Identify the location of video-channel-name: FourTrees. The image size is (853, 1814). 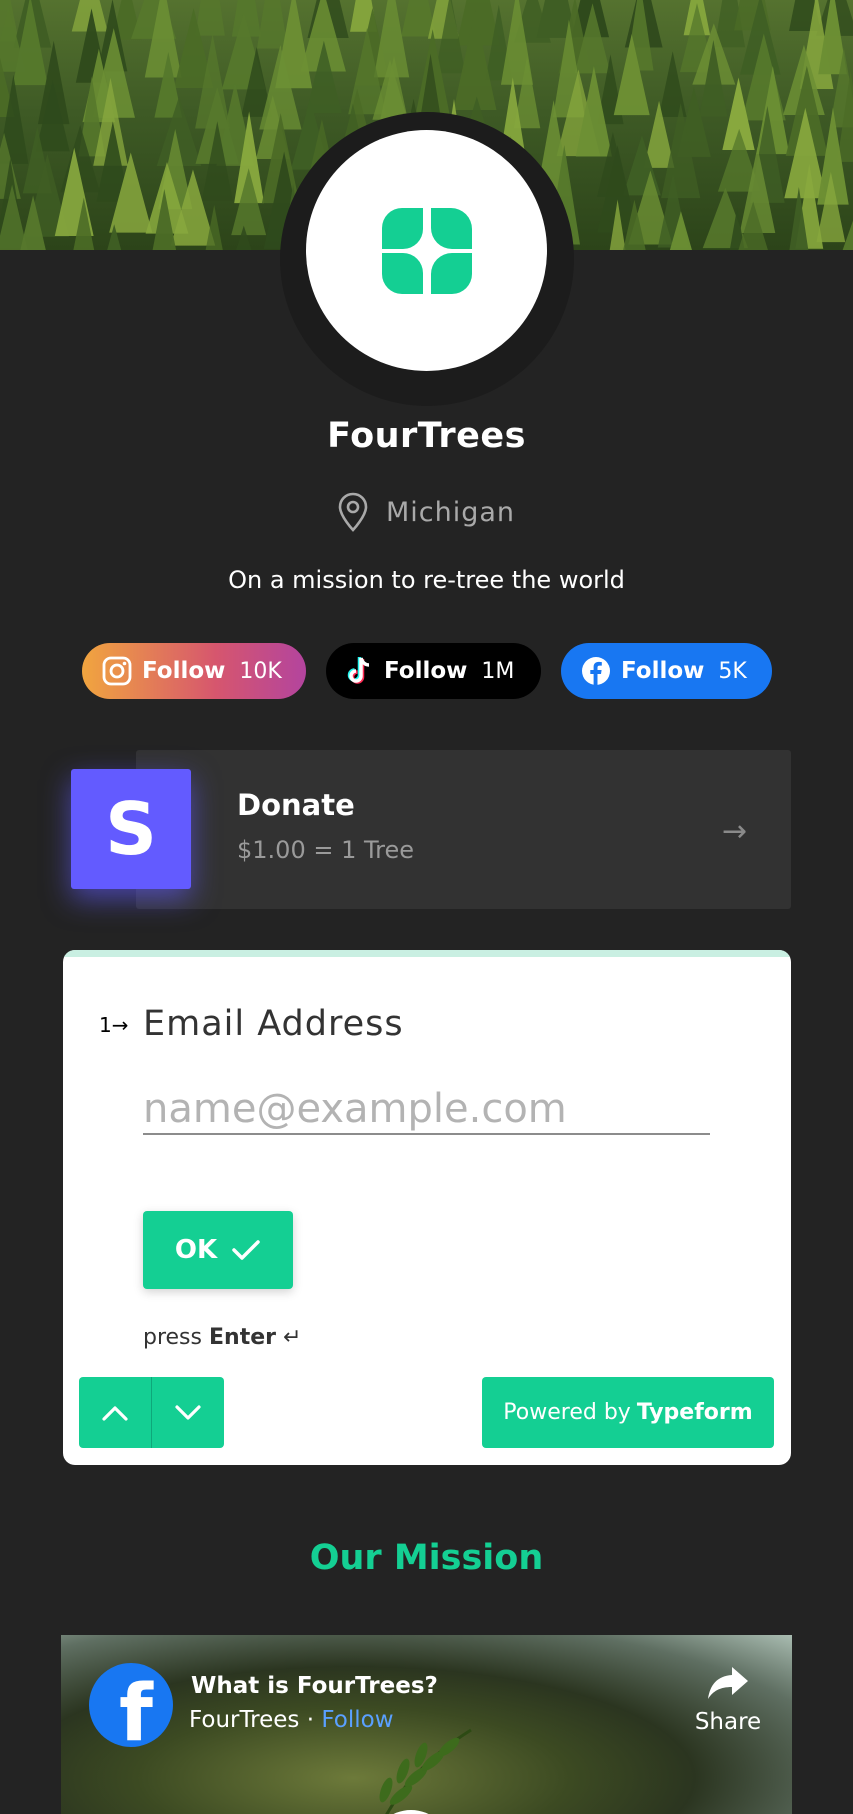
(244, 1720).